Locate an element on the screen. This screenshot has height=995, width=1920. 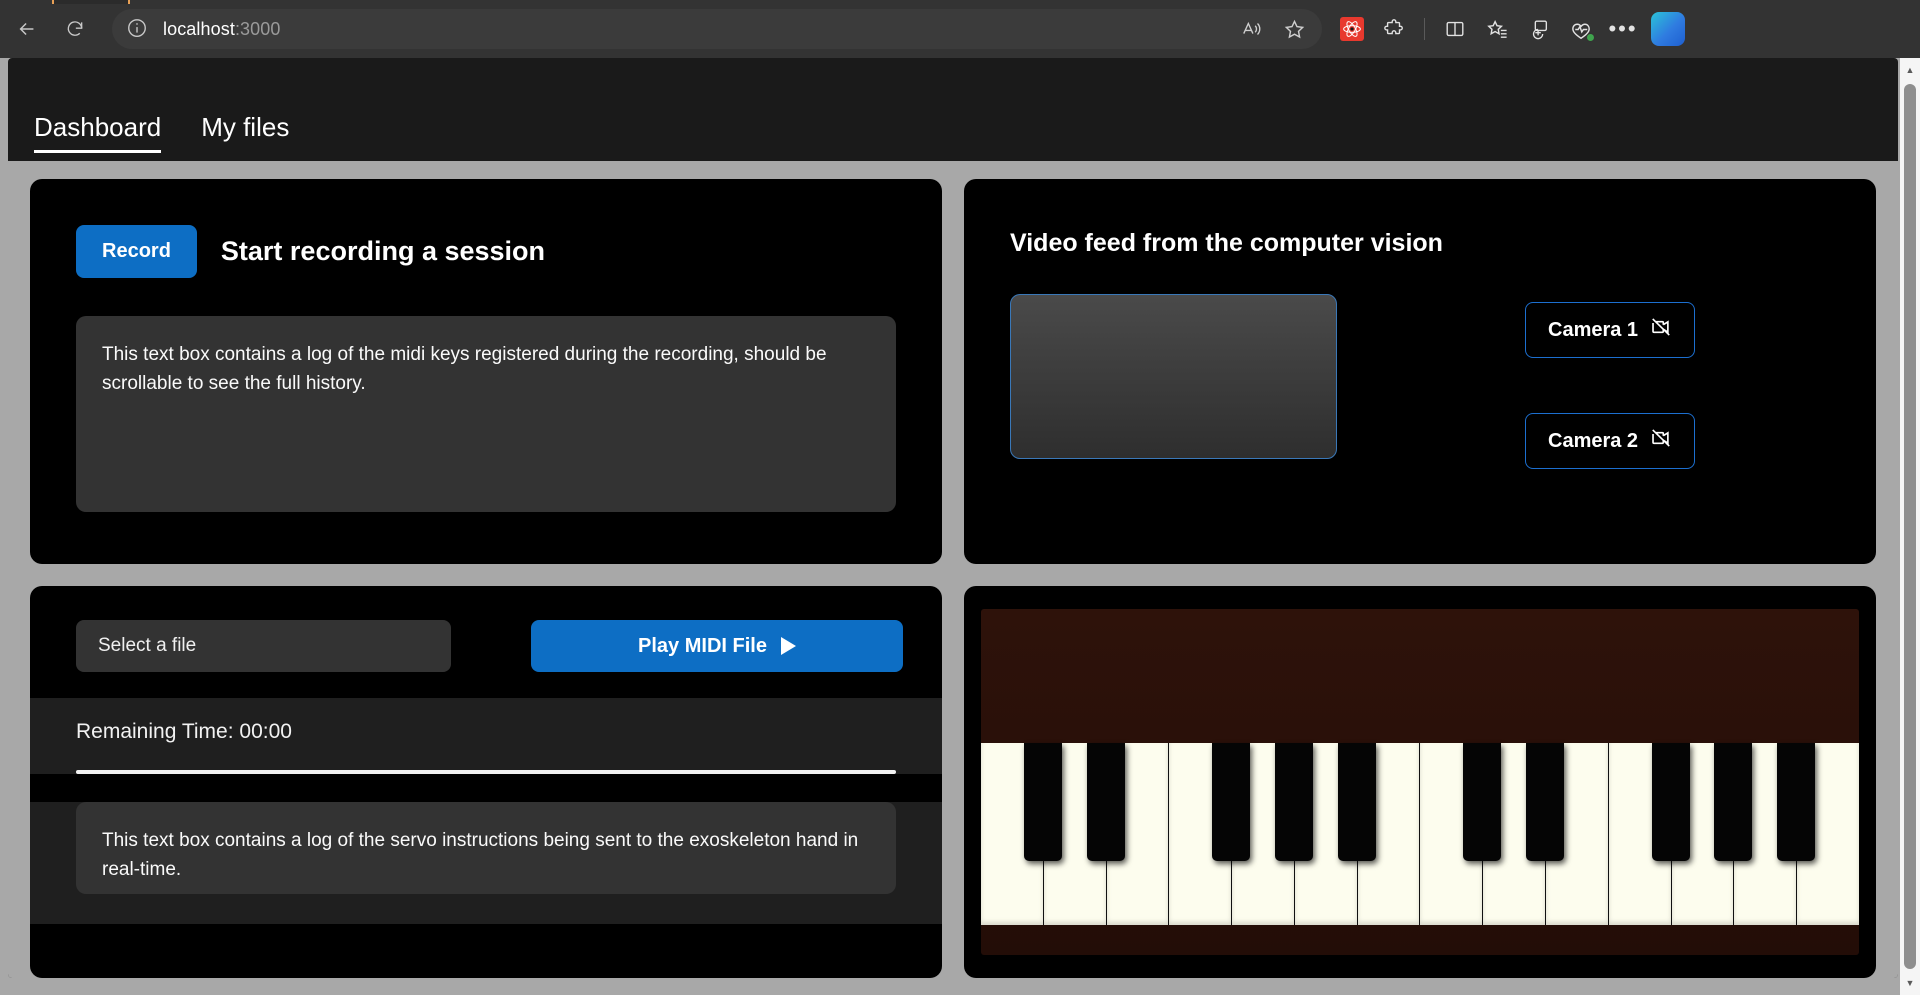
browser-toolbar: localhost:3000 ••• is located at coordinates (960, 29).